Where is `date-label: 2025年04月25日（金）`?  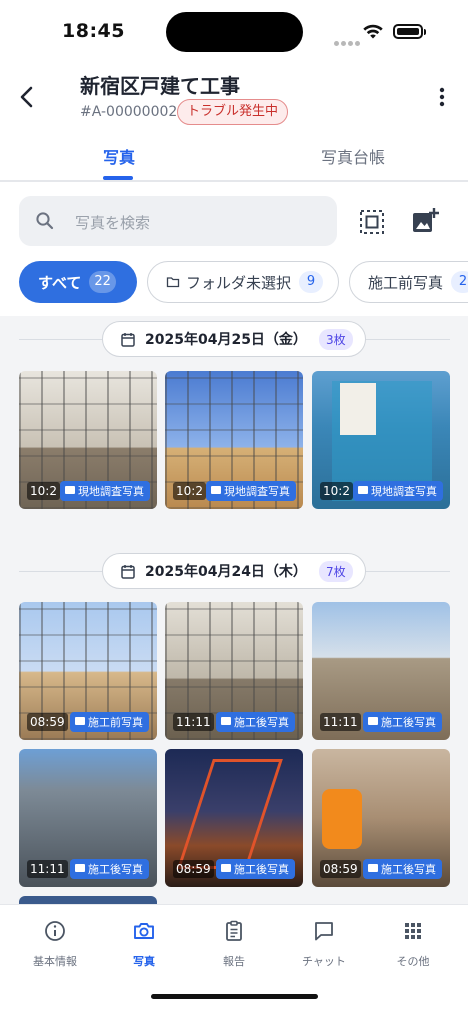 date-label: 2025年04月25日（金） is located at coordinates (226, 340).